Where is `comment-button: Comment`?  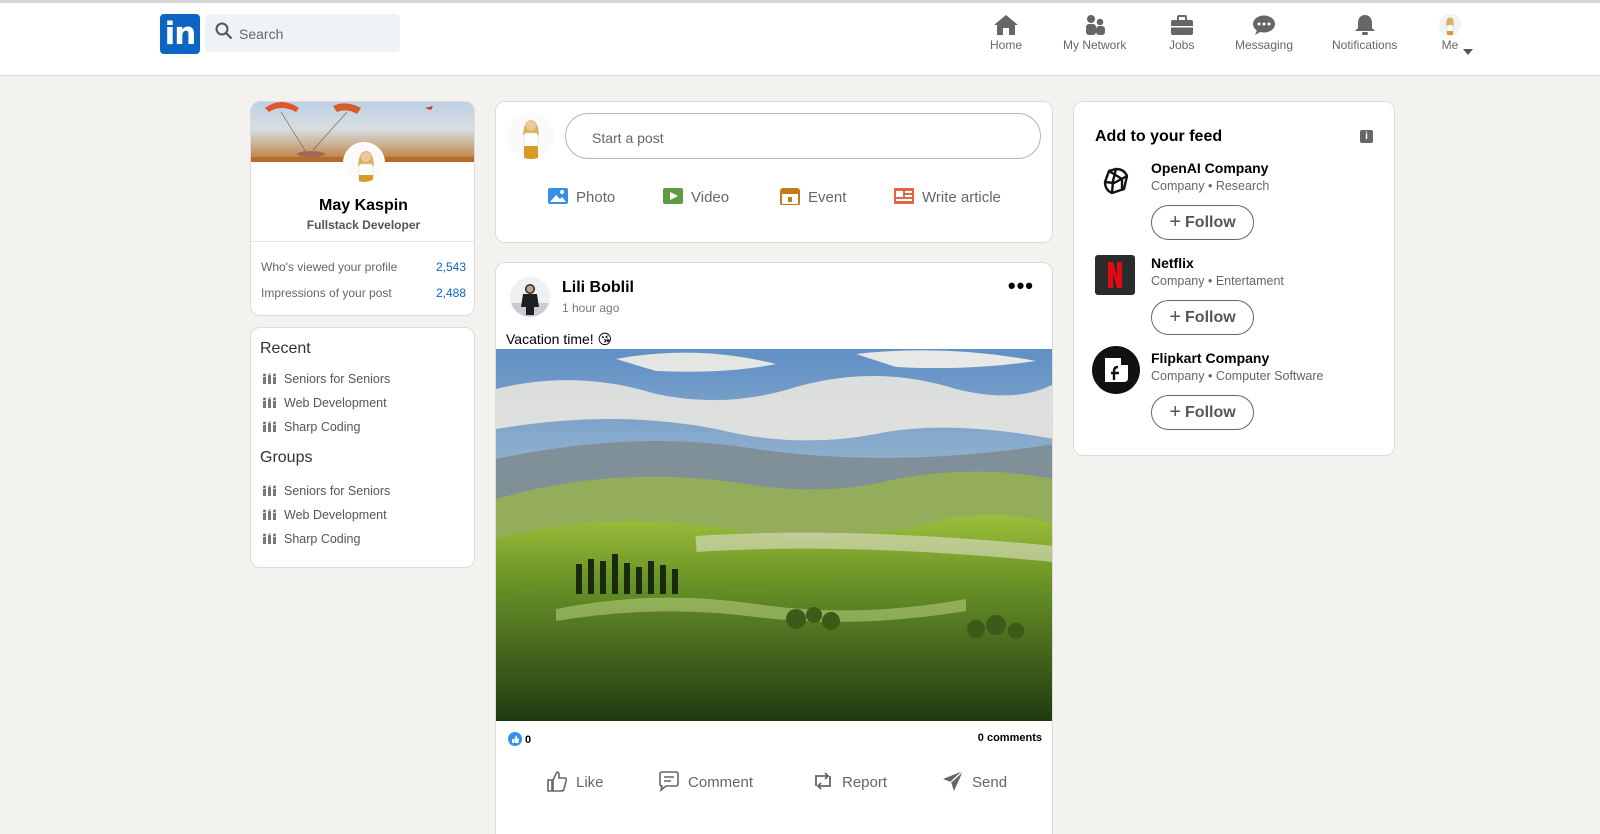
comment-button: Comment is located at coordinates (706, 781).